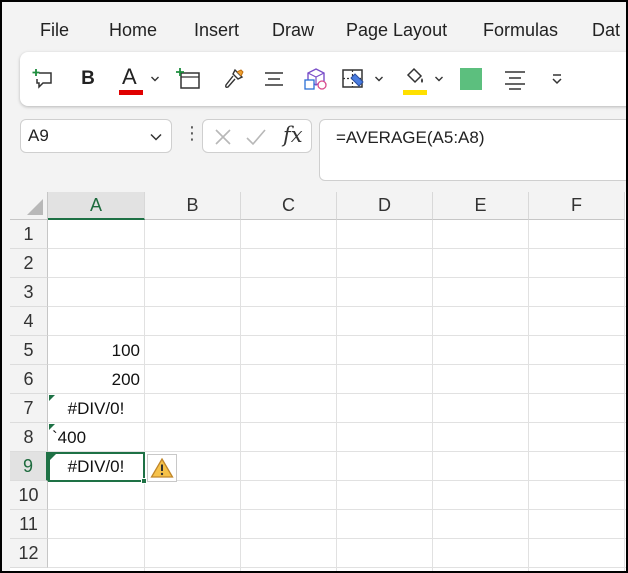  Describe the element at coordinates (96, 206) in the screenshot. I see `column-header-a: A` at that location.